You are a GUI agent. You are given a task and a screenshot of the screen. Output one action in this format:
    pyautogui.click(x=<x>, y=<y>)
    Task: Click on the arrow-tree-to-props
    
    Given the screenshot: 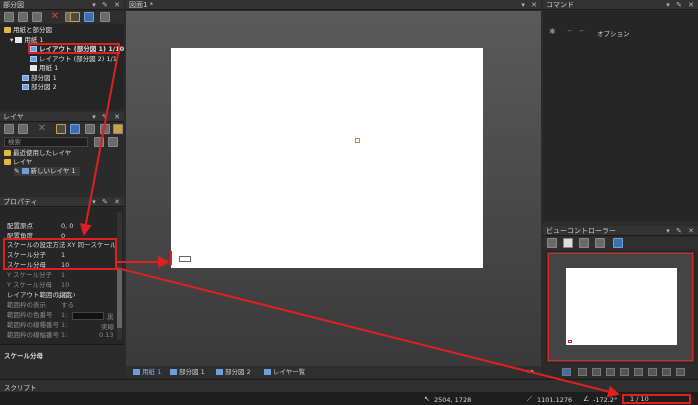 What is the action you would take?
    pyautogui.click(x=99, y=144)
    